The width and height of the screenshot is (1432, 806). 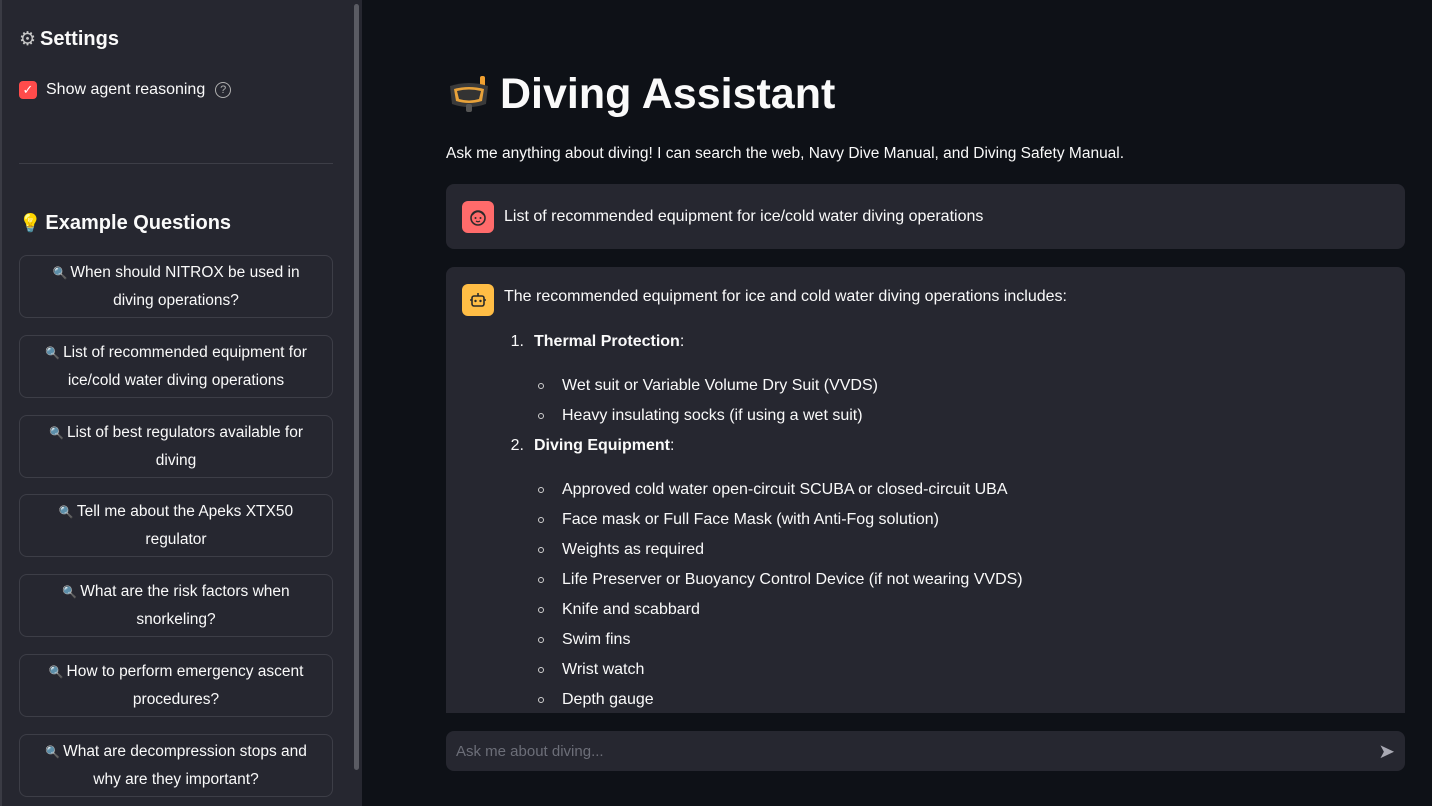 I want to click on item-text: Depth gauge, so click(x=608, y=699).